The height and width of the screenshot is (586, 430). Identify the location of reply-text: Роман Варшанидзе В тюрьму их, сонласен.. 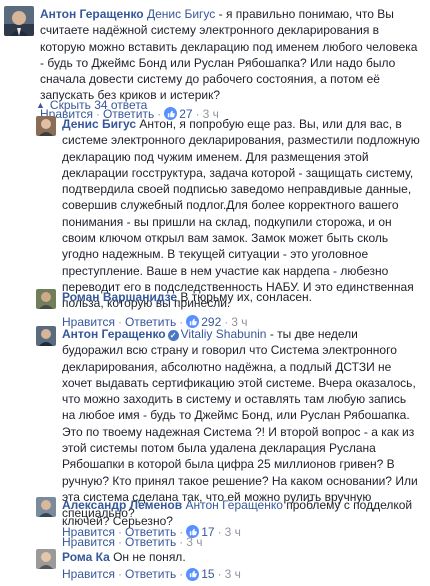
(242, 297).